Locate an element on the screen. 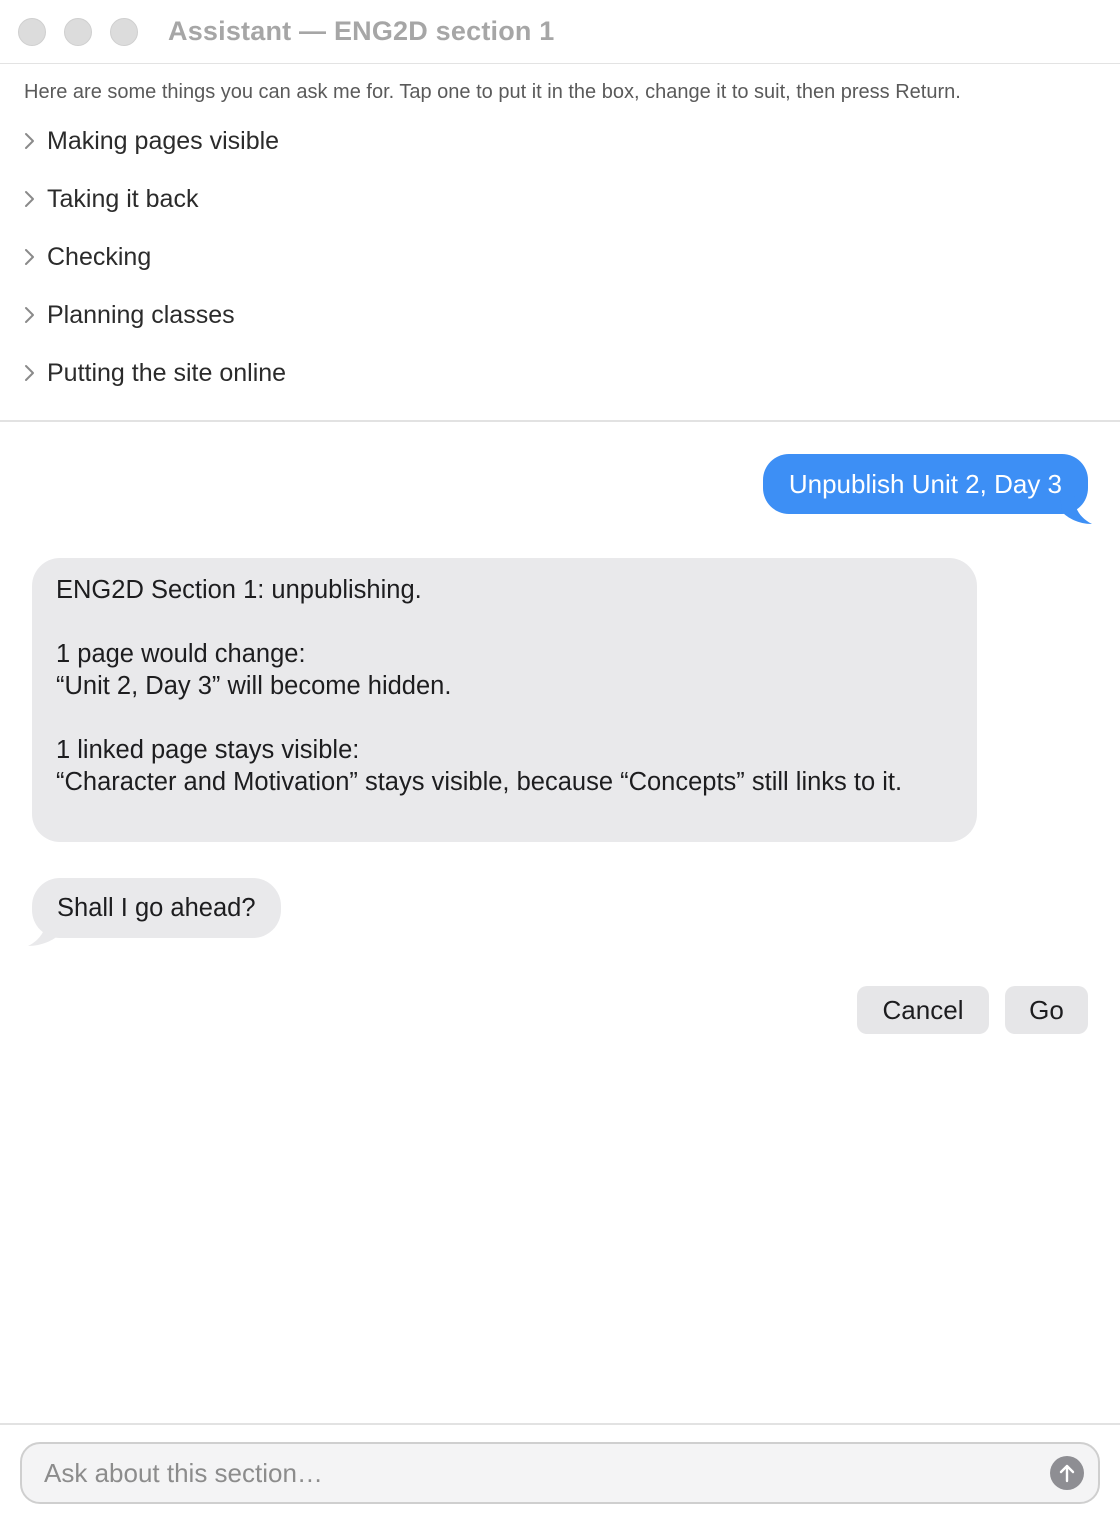 The image size is (1120, 1520). user-bubble-tail is located at coordinates (1076, 510).